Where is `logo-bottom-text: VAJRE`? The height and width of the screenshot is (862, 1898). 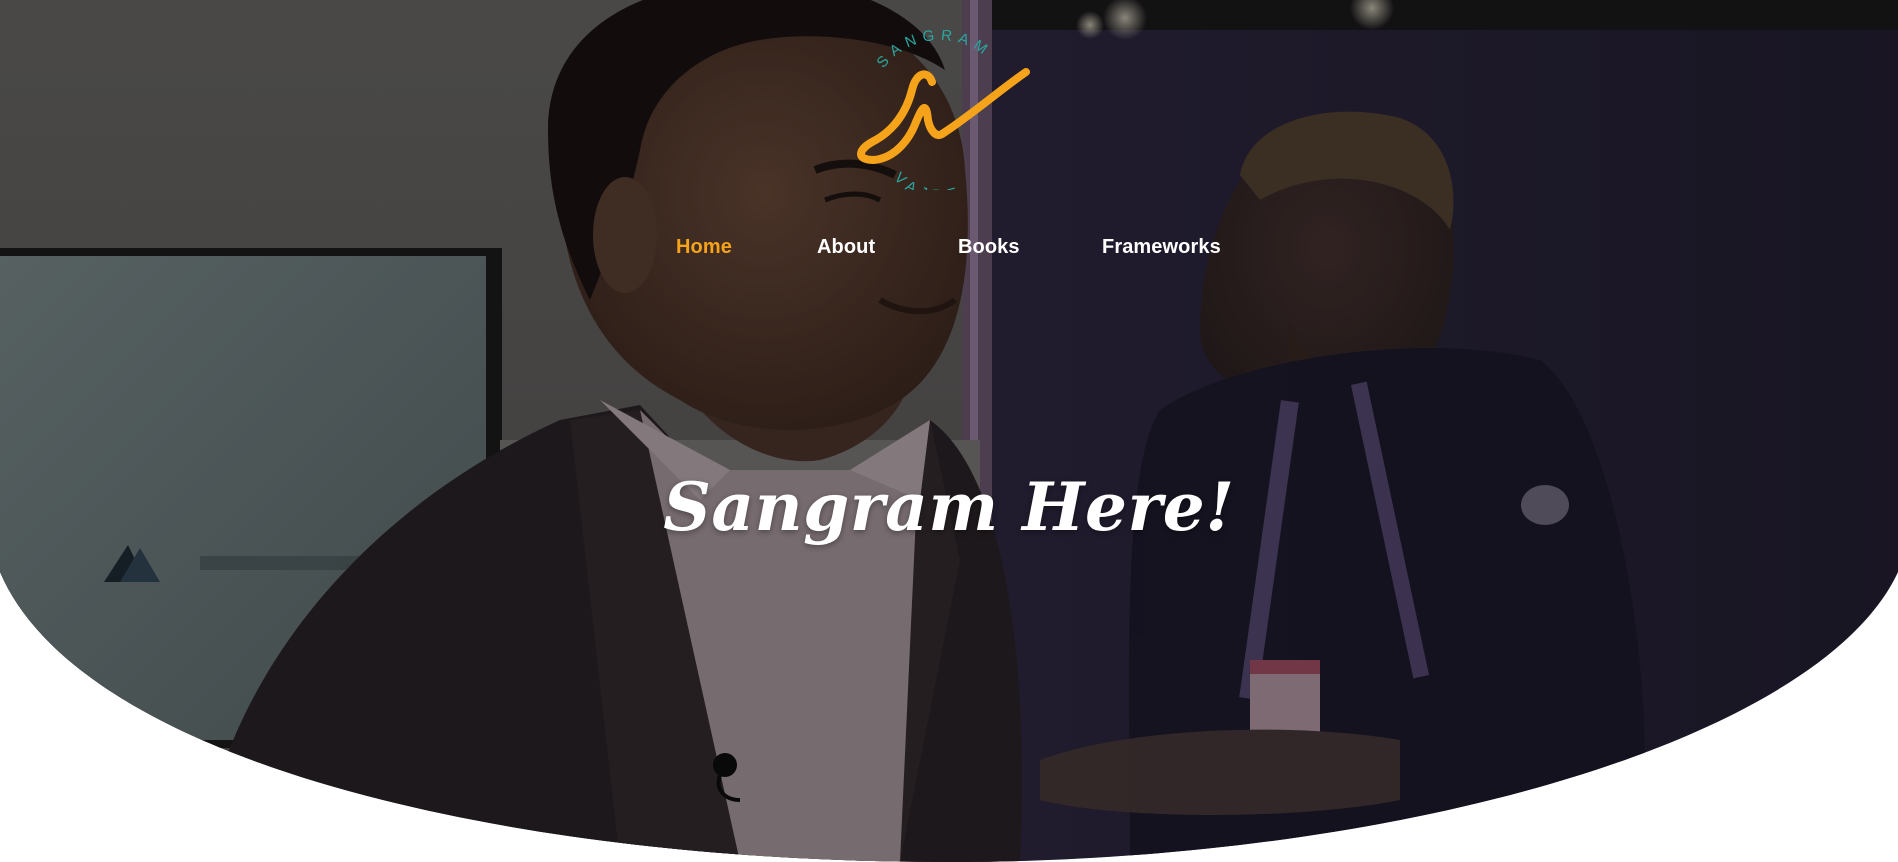 logo-bottom-text: VAJRE is located at coordinates (928, 179).